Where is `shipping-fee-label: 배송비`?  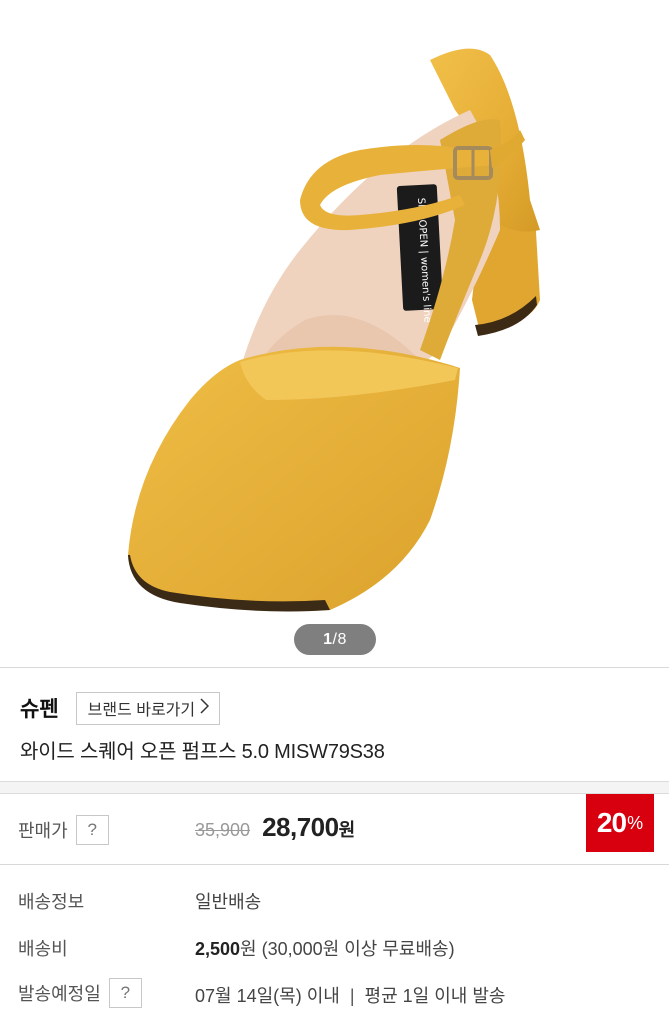
shipping-fee-label: 배송비 is located at coordinates (43, 949).